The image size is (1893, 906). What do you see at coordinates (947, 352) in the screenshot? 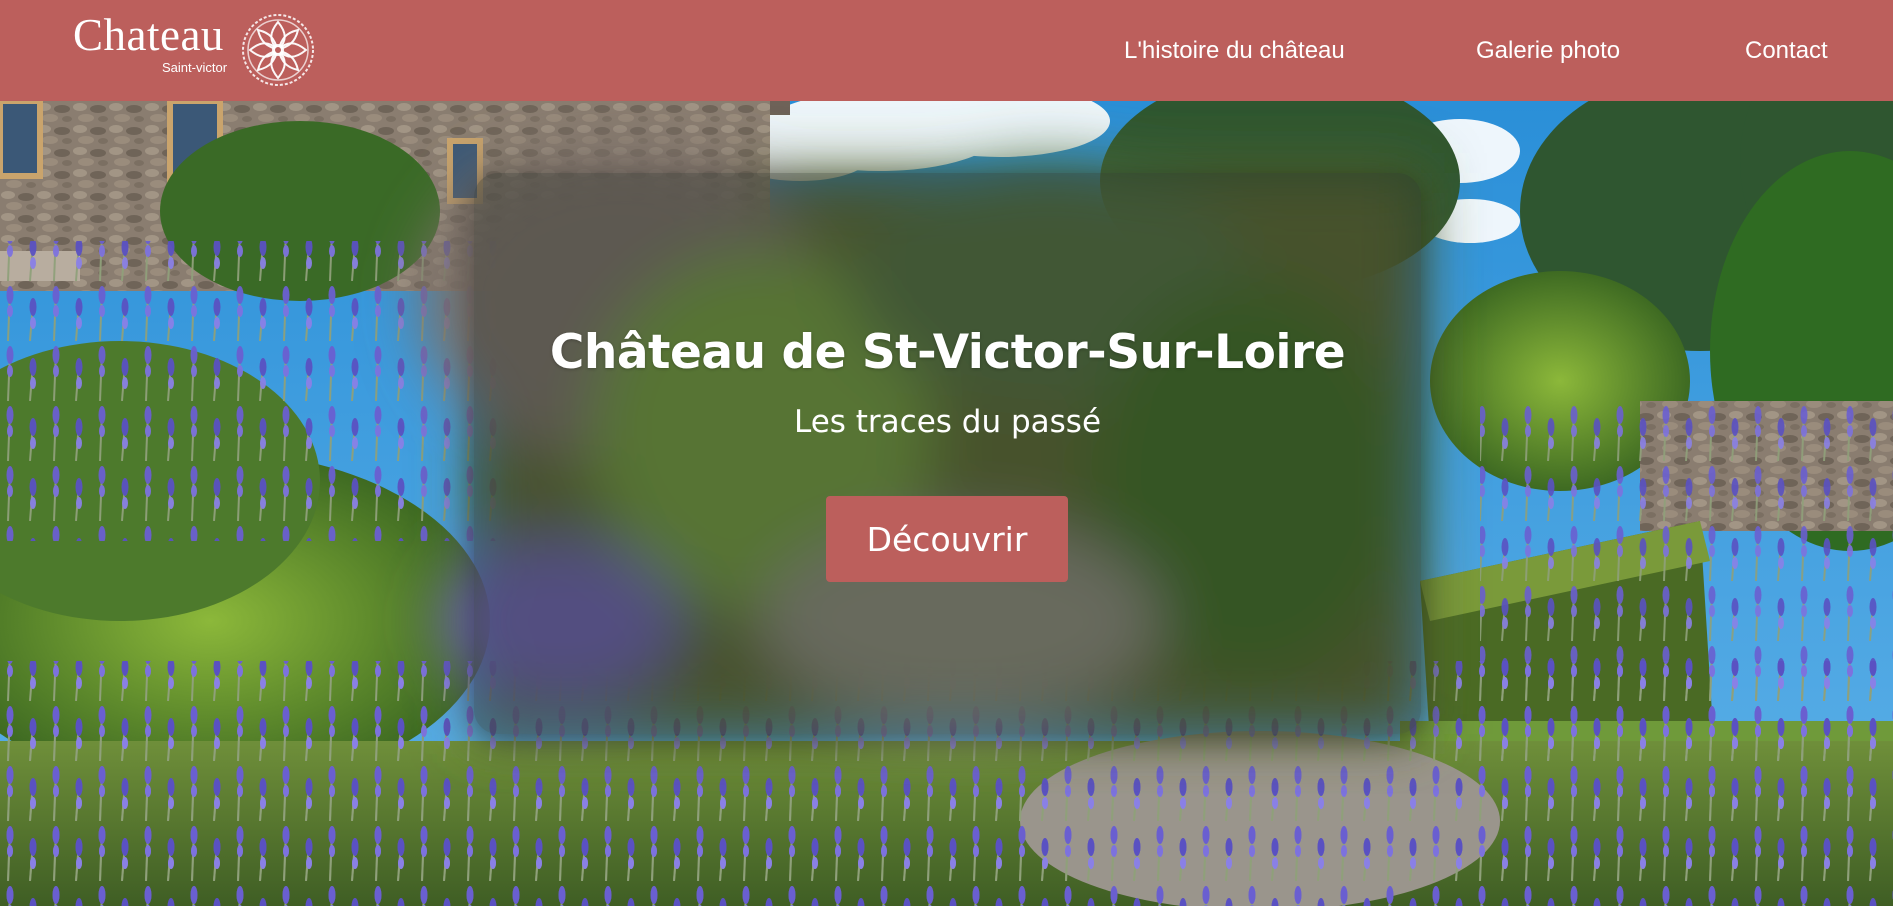
I see `hero-title: Château de St-Victor-Sur-Loire` at bounding box center [947, 352].